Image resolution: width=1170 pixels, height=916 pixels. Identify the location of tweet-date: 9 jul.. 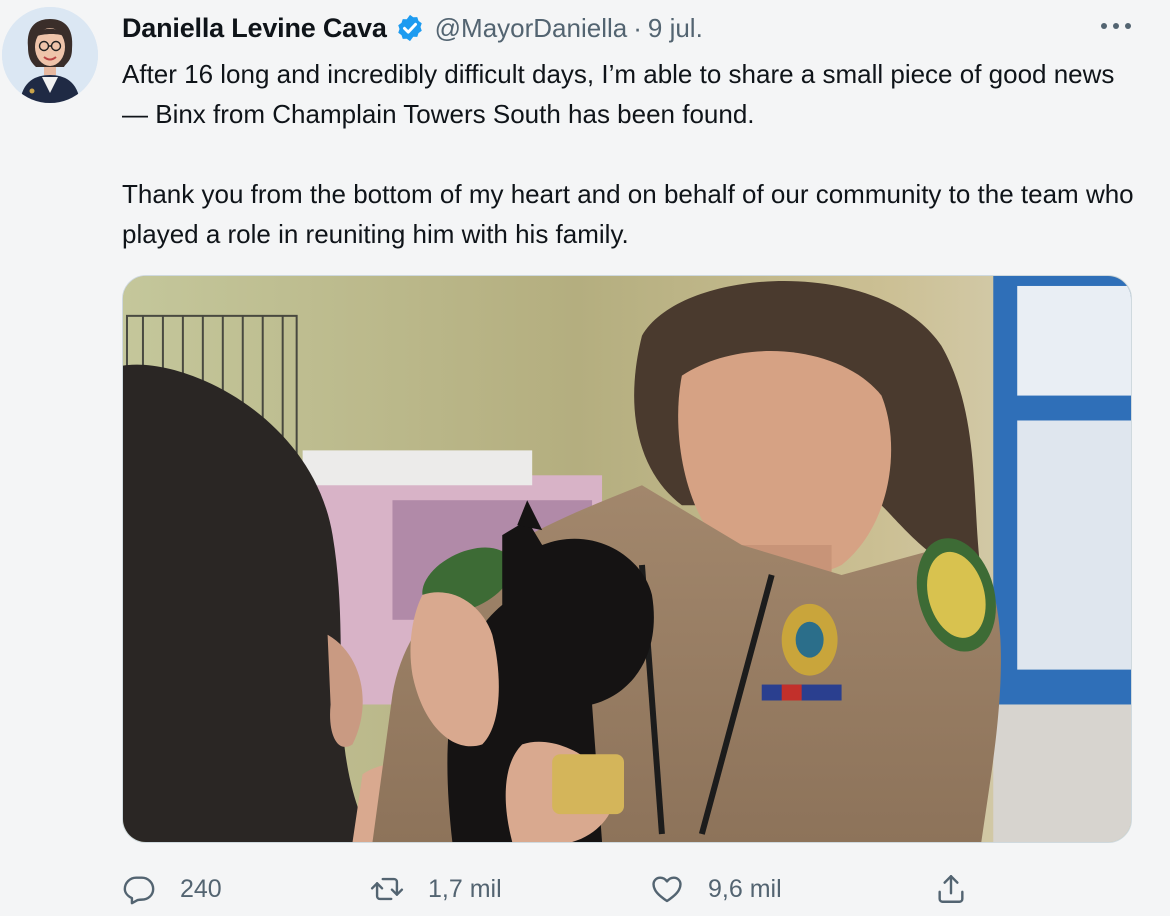
(675, 28).